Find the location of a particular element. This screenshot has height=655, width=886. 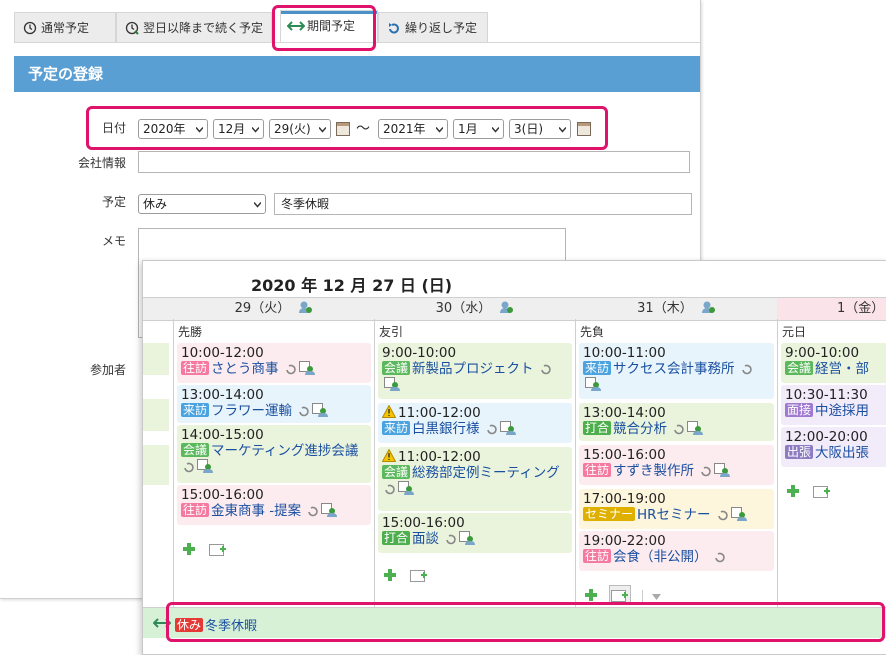

day-header-row: 29（火） 30（水） 31（木） 1（金） is located at coordinates (514, 309).